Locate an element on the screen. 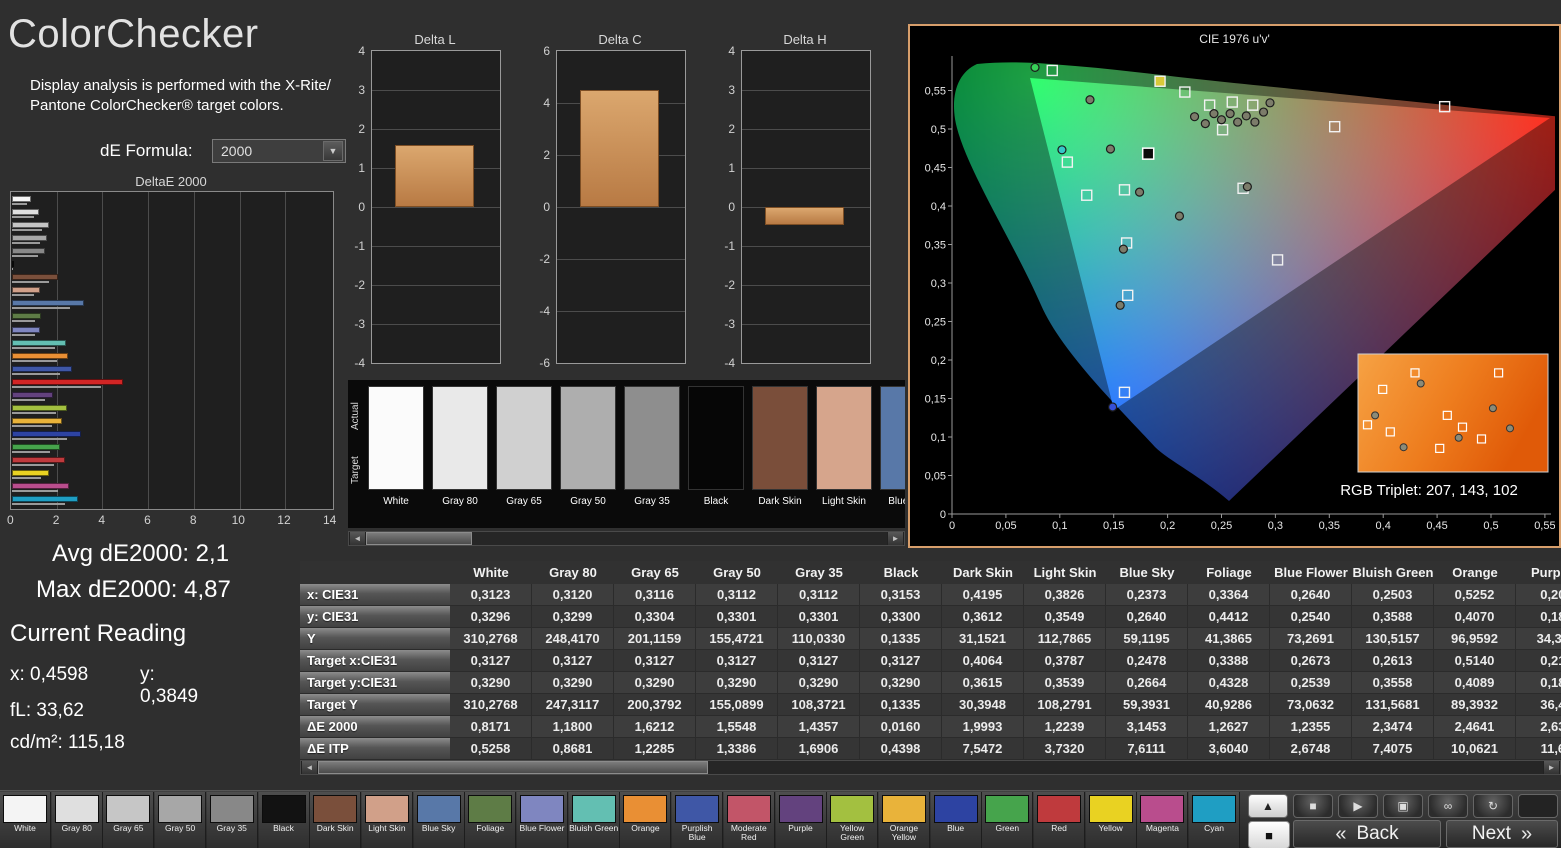  chevron-down-icon: ▼ is located at coordinates (333, 151).